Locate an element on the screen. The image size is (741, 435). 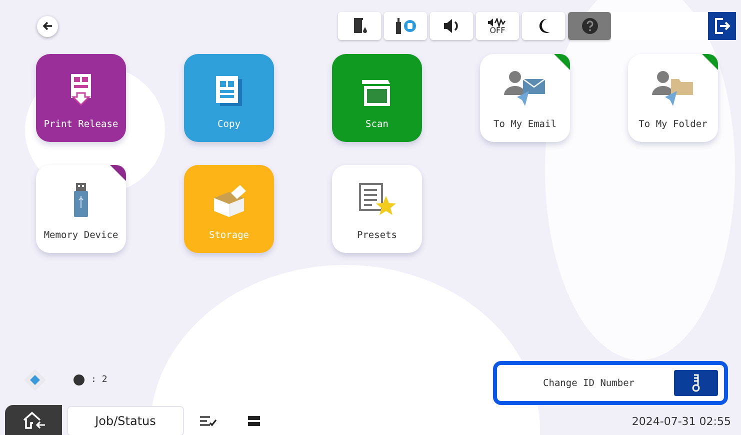
person-folder-icon is located at coordinates (673, 88).